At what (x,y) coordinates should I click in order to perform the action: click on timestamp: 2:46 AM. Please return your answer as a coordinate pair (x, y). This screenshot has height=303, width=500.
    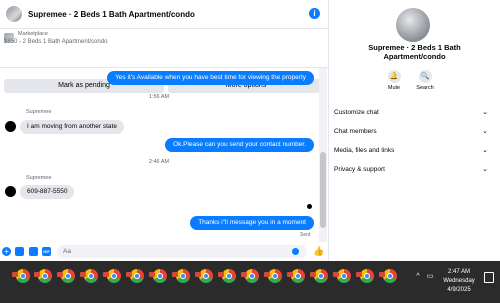
    Looking at the image, I should click on (159, 162).